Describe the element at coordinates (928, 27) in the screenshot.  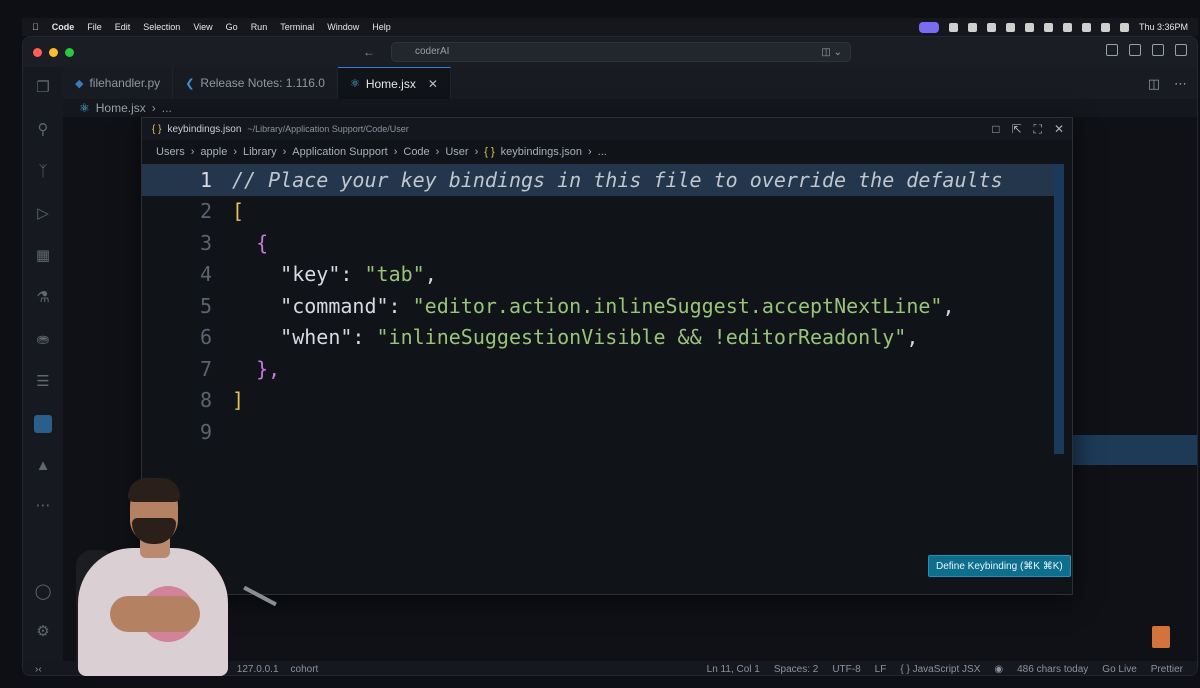
I see `screen-record-icon` at that location.